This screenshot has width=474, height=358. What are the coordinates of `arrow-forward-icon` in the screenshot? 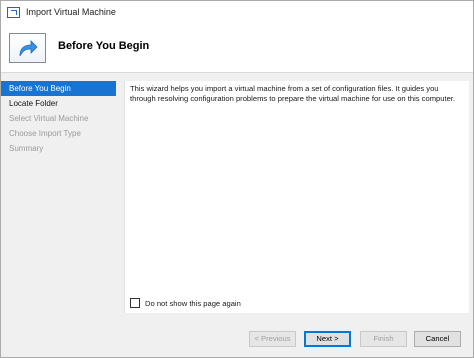 It's located at (27, 48).